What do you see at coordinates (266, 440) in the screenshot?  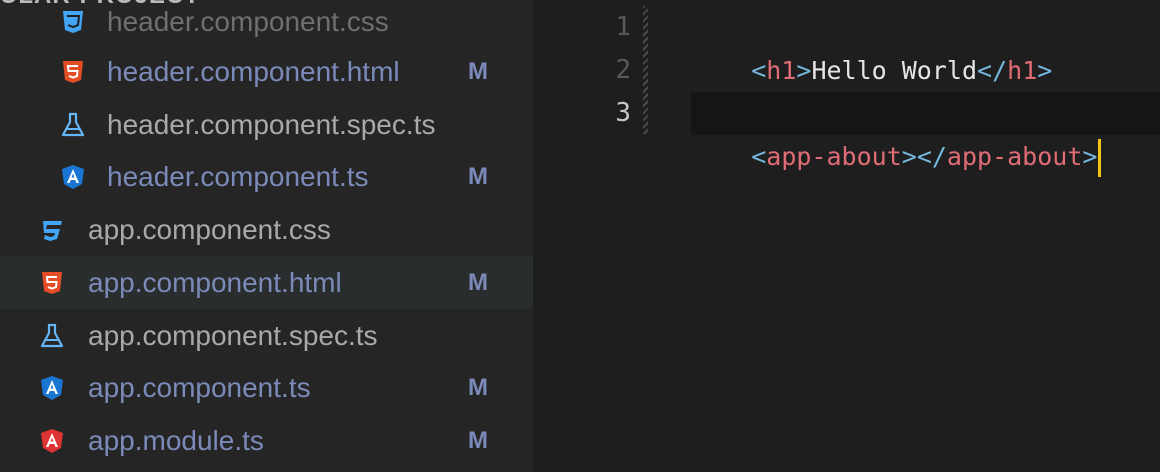 I see `tree-item-app-module-ts: app.module.ts M` at bounding box center [266, 440].